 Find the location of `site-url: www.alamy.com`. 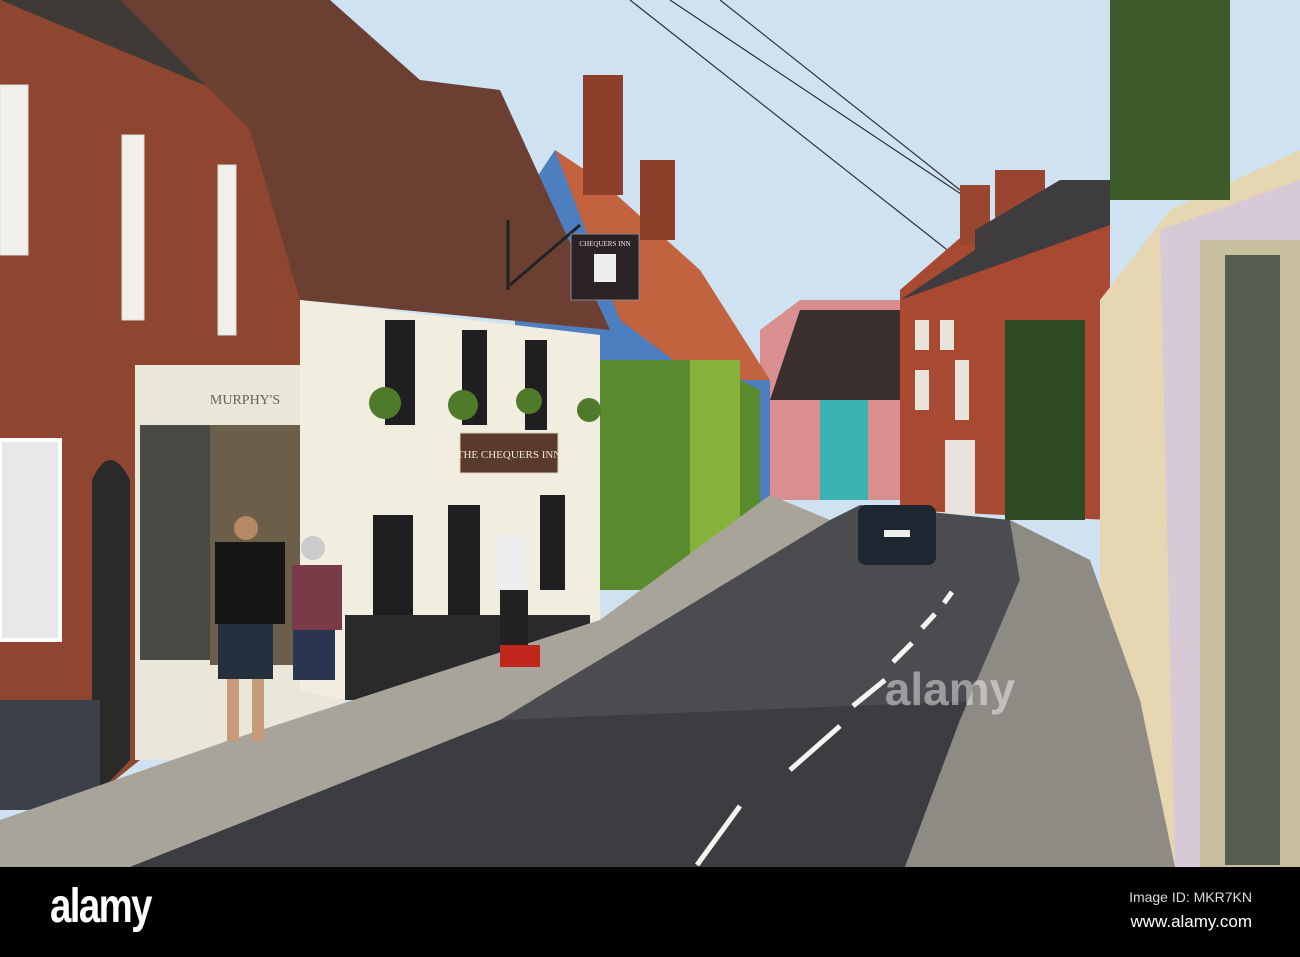

site-url: www.alamy.com is located at coordinates (1191, 922).